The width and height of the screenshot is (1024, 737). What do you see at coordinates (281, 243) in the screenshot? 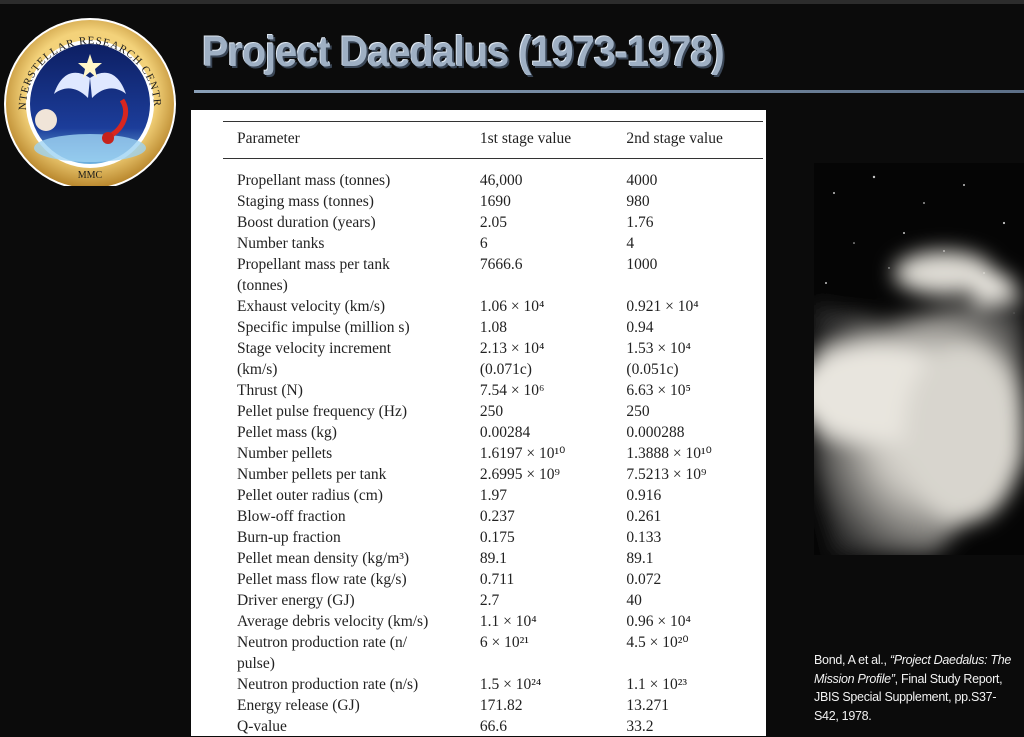
I see `parameter-cell: Number tanks` at bounding box center [281, 243].